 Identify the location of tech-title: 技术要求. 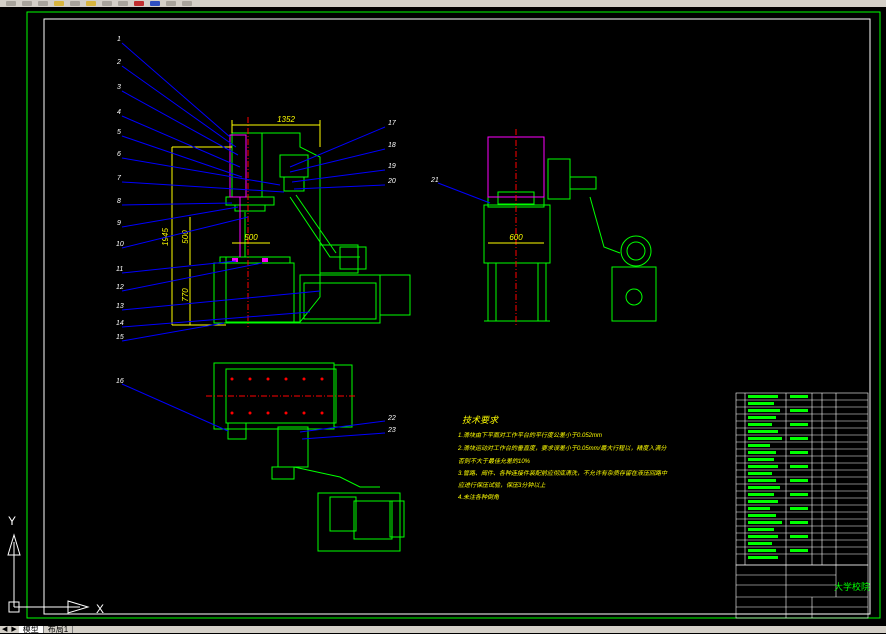
(480, 420).